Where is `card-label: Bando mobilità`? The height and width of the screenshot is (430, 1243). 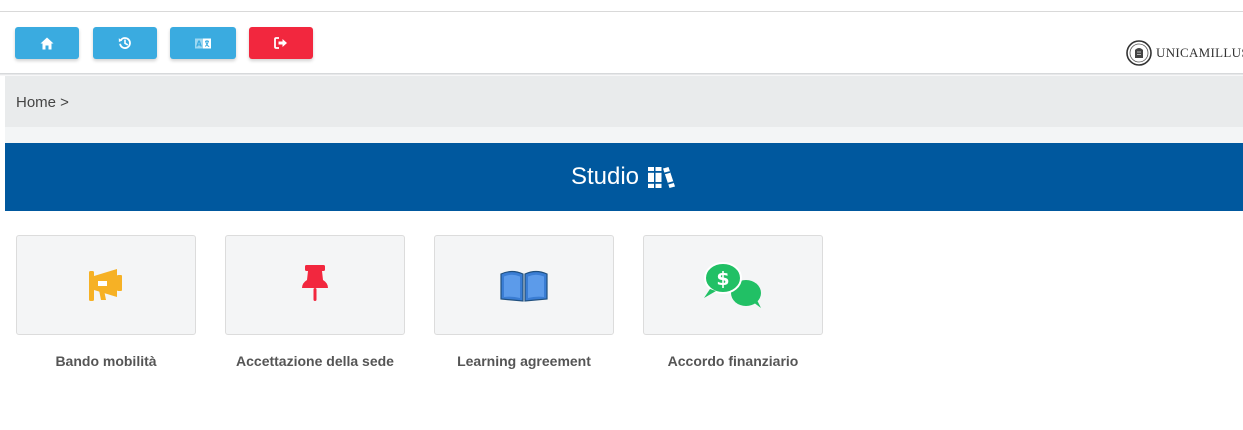
card-label: Bando mobilità is located at coordinates (106, 361).